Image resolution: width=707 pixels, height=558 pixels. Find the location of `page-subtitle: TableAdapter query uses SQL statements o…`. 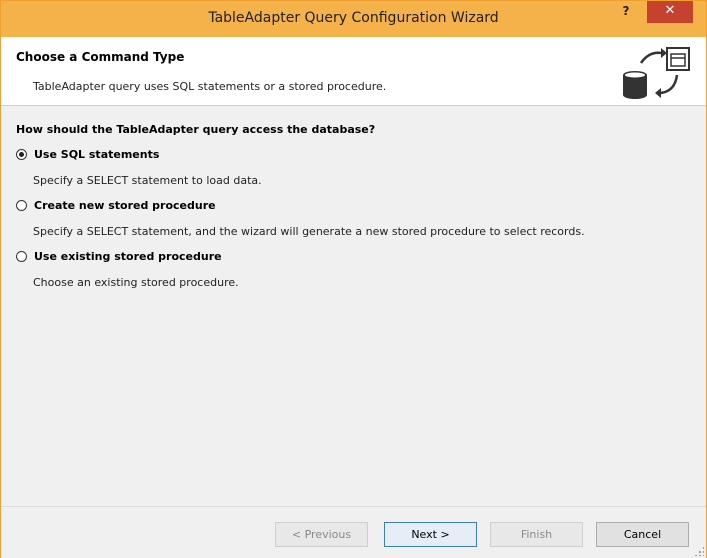

page-subtitle: TableAdapter query uses SQL statements o… is located at coordinates (210, 86).